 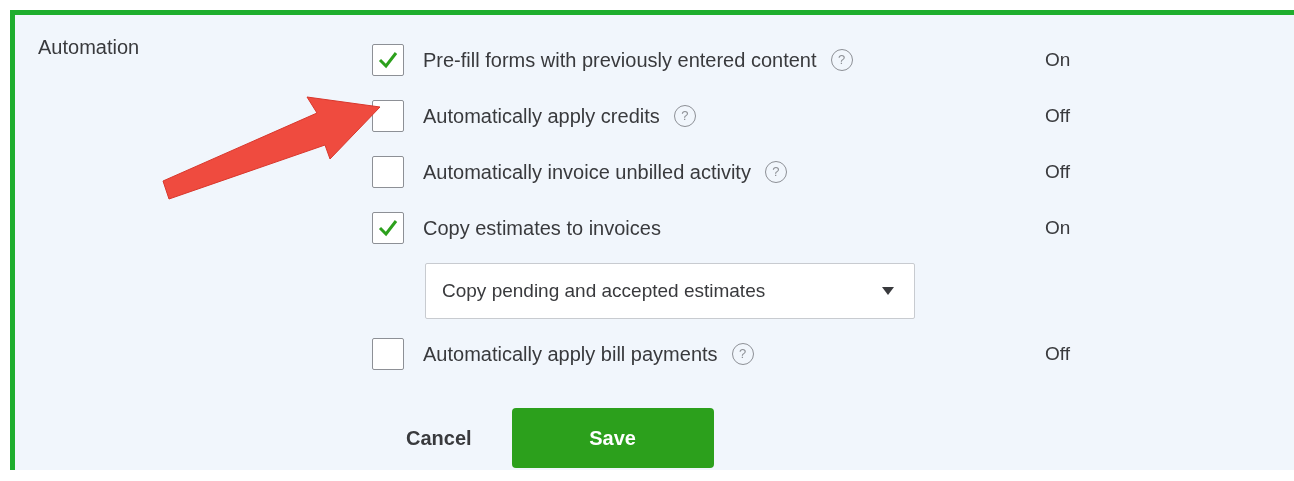 What do you see at coordinates (542, 228) in the screenshot?
I see `option-label: Copy estimates to invoices` at bounding box center [542, 228].